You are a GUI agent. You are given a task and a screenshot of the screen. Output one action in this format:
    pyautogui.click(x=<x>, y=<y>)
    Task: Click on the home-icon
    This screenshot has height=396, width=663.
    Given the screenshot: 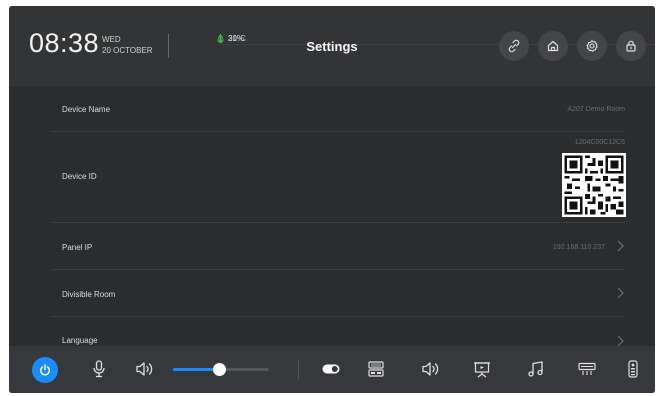 What is the action you would take?
    pyautogui.click(x=553, y=46)
    